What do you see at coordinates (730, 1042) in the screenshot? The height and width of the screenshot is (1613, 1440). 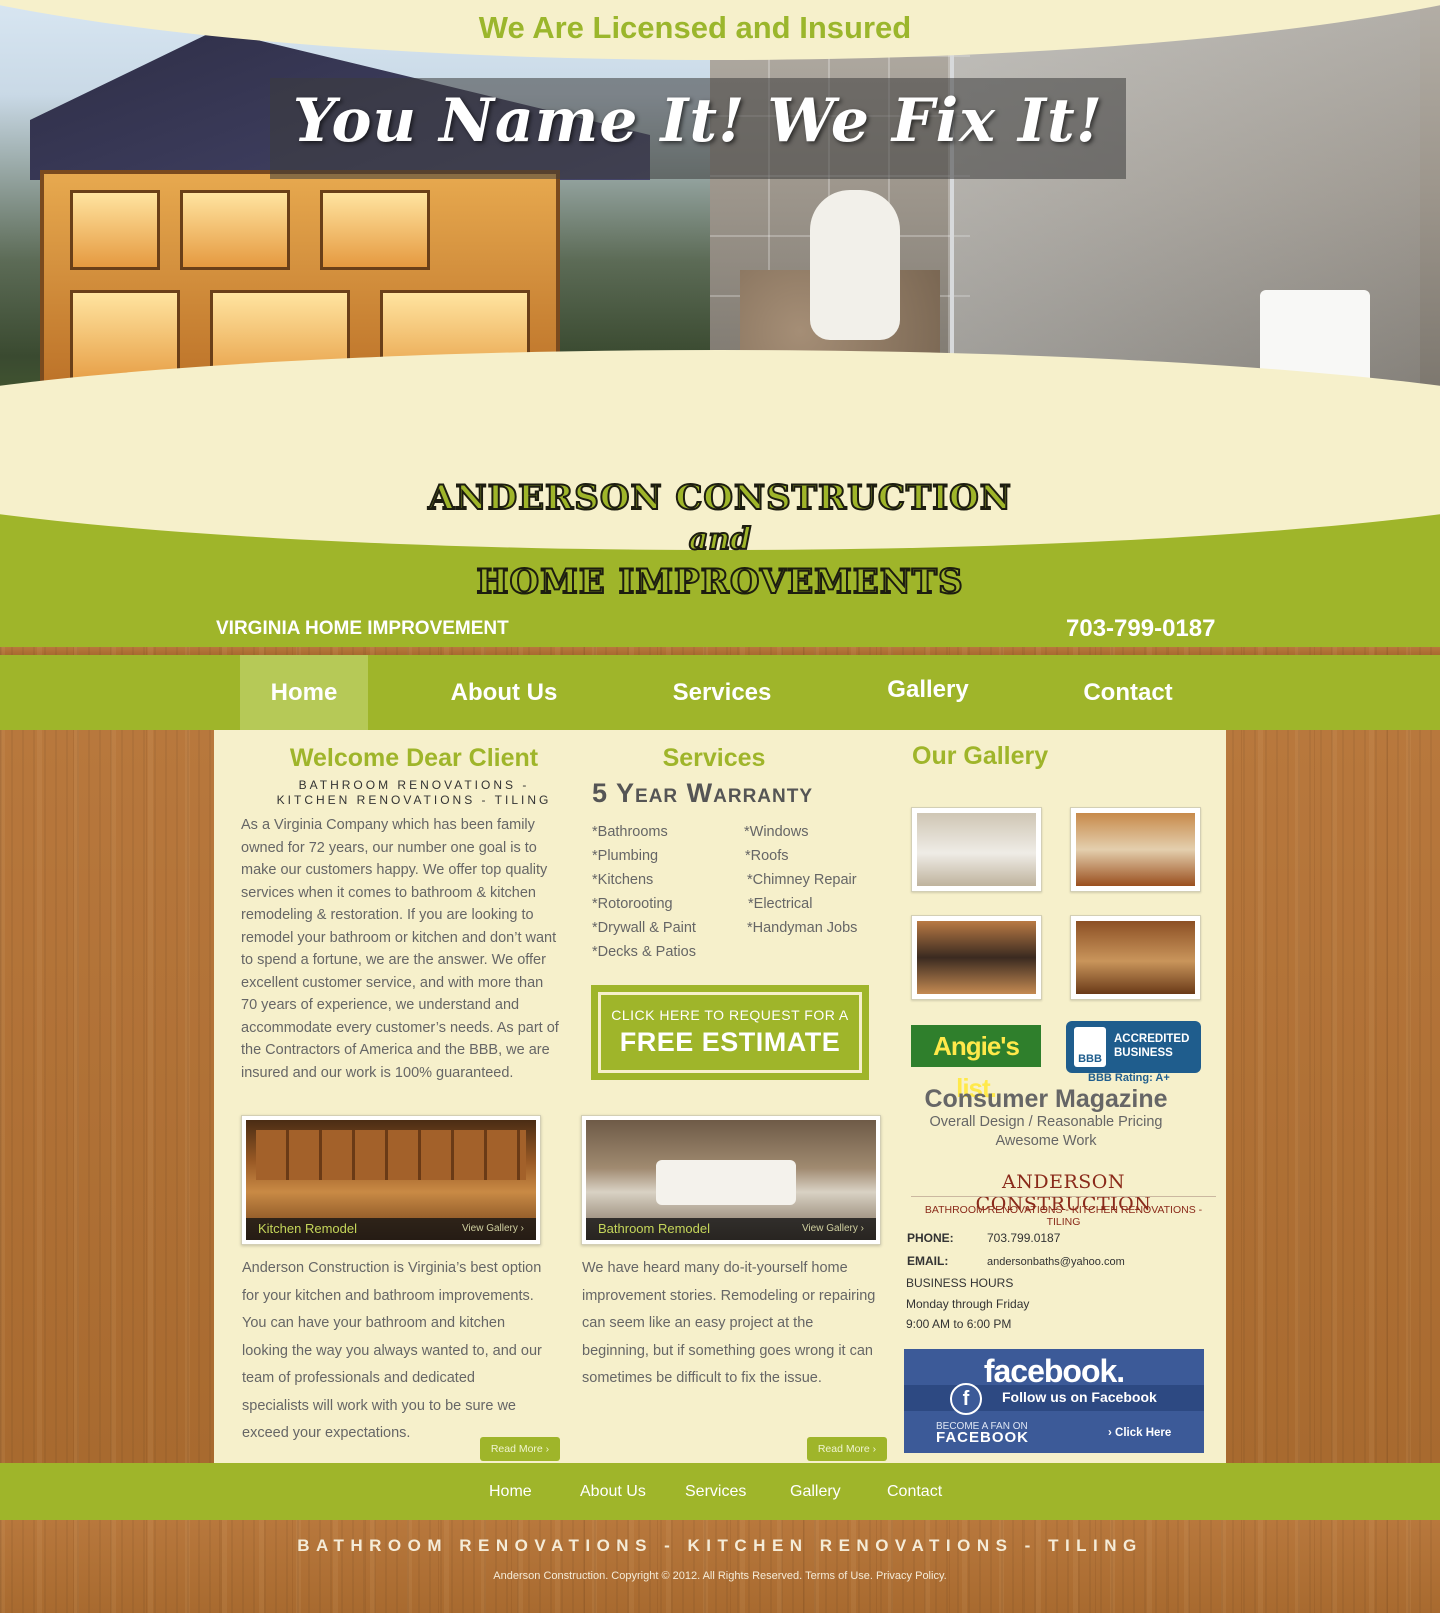 I see `estimate-label: FREE ESTIMATE` at bounding box center [730, 1042].